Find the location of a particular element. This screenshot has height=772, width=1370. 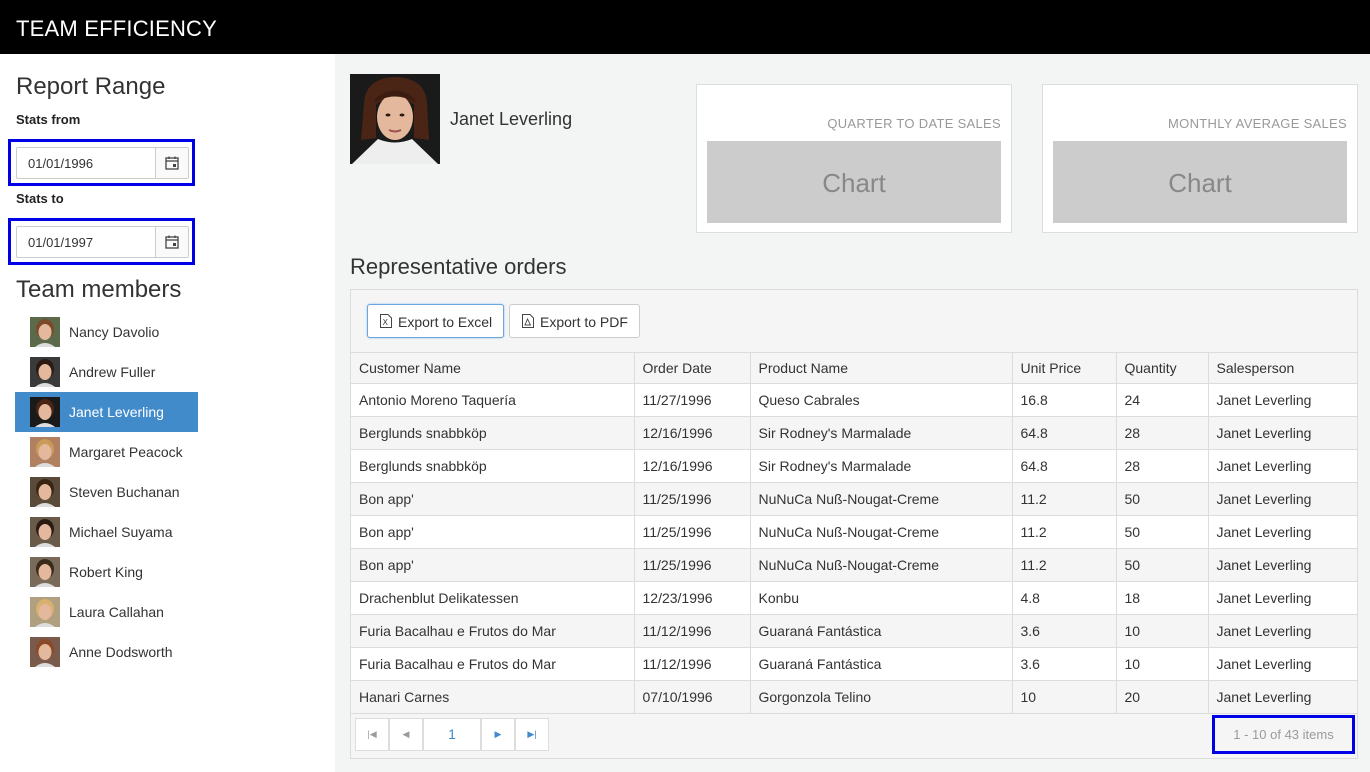

current-page-button: 1 is located at coordinates (452, 734).